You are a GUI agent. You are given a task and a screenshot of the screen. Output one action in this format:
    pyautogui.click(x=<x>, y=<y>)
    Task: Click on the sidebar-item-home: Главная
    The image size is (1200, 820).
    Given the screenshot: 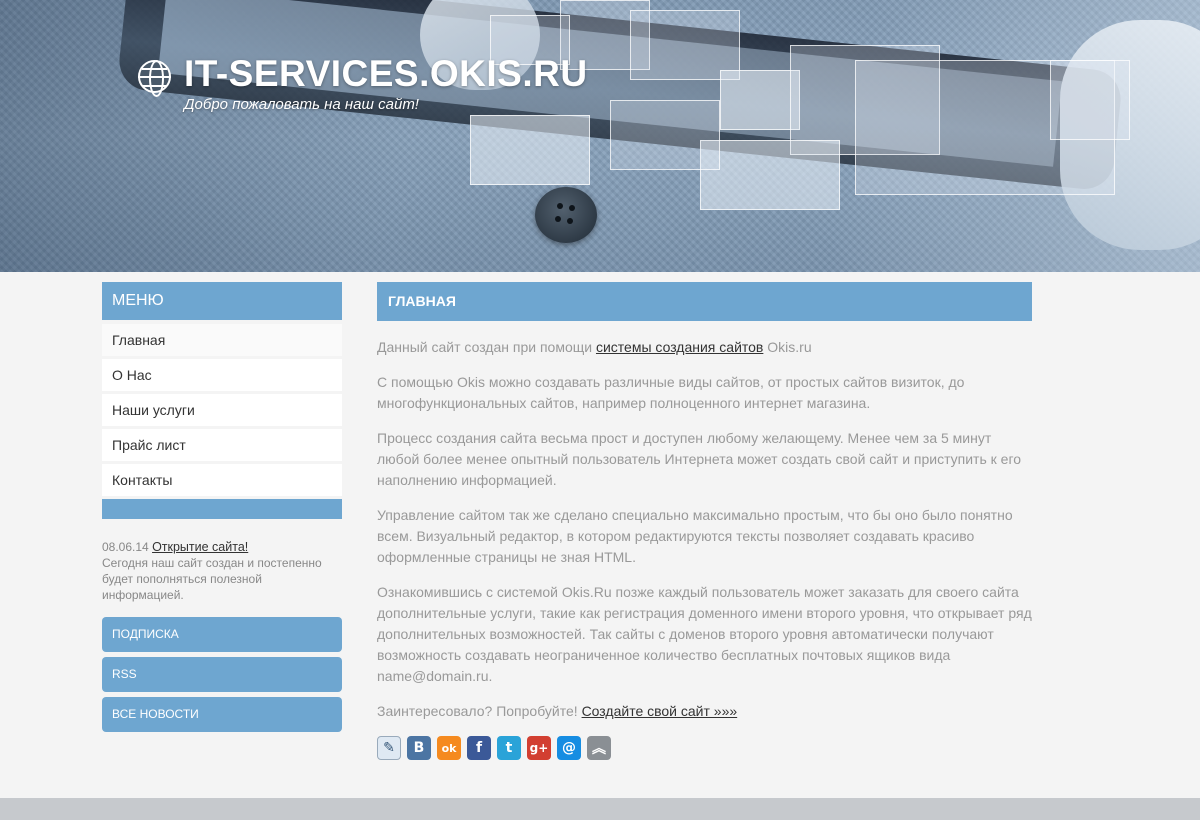 What is the action you would take?
    pyautogui.click(x=222, y=340)
    